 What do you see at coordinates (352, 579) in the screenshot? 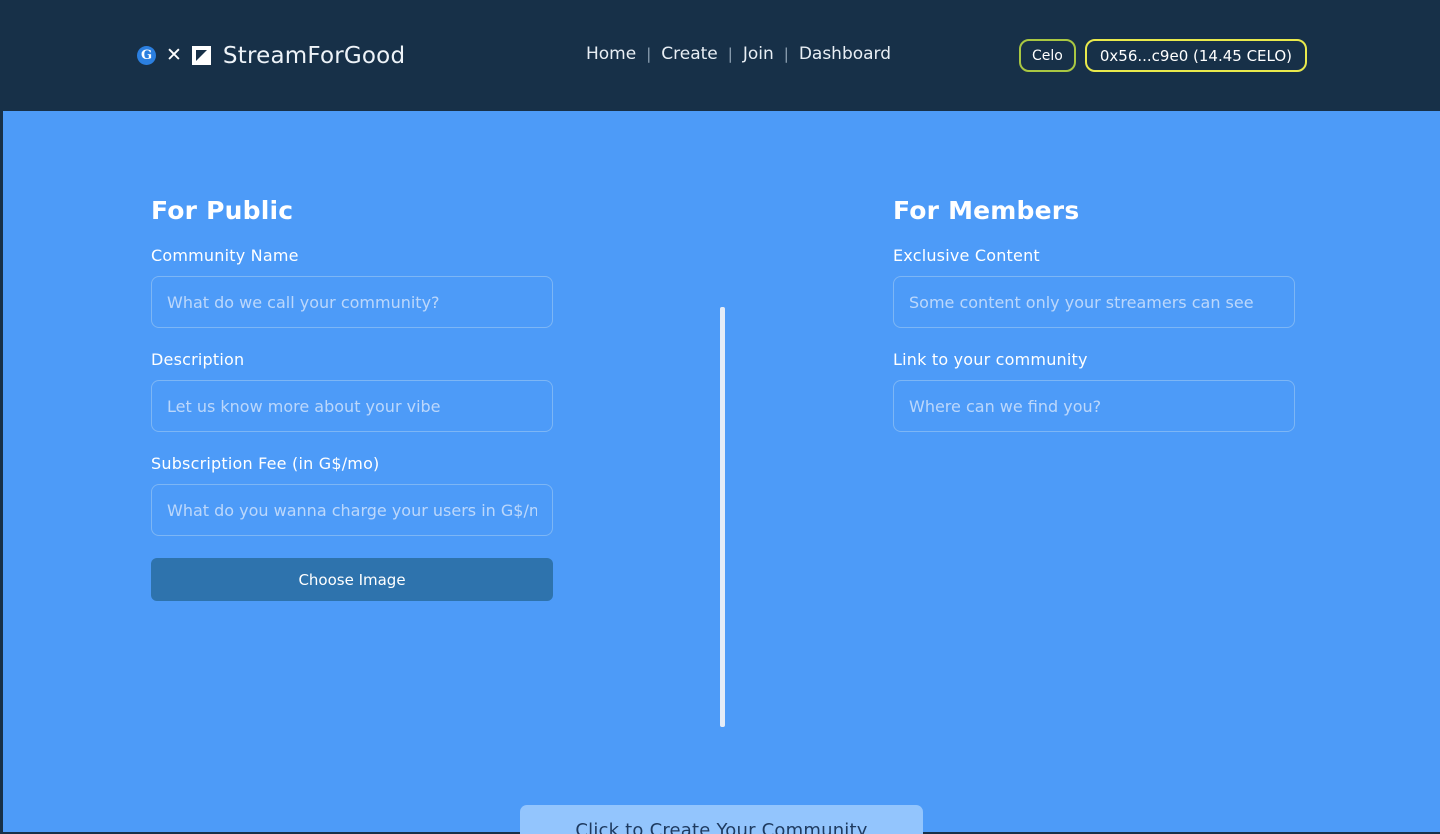
I see `choose-image-button: Choose Image` at bounding box center [352, 579].